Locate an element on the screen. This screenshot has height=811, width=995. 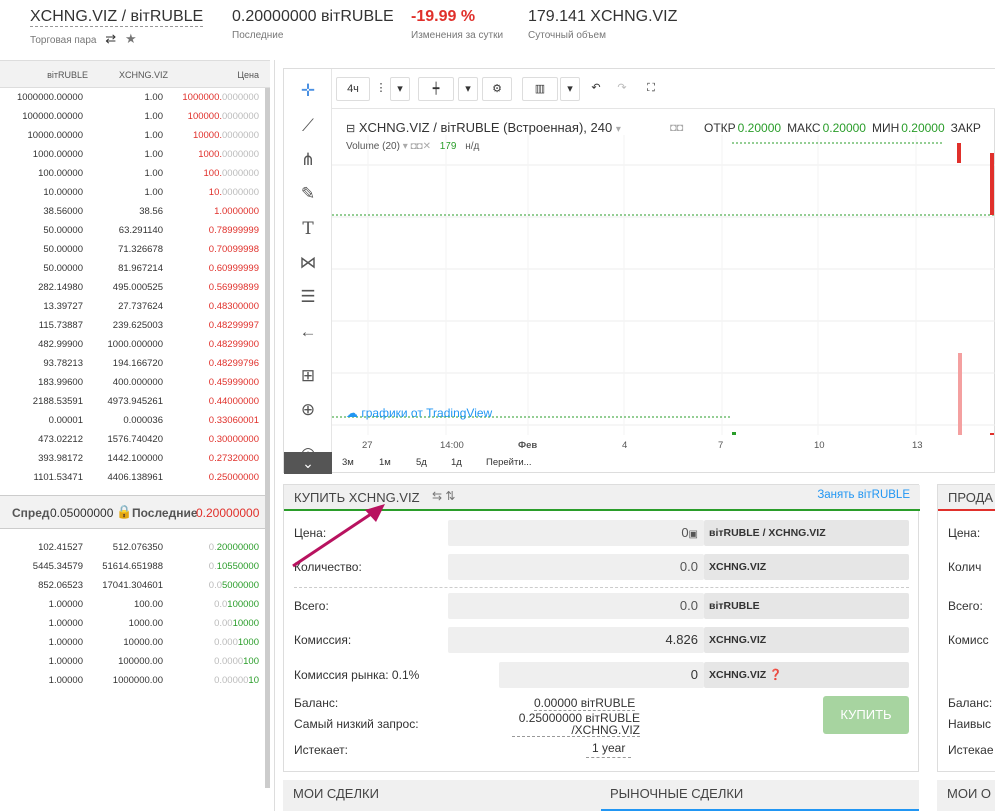
ask-row: 10.00000 1.00 10.0000000 is located at coordinates (132, 192).